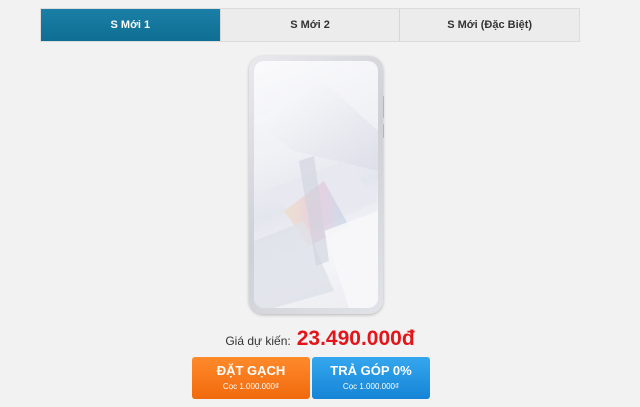  Describe the element at coordinates (371, 386) in the screenshot. I see `installment-button-deposit: Cọc 1.000.000₫` at that location.